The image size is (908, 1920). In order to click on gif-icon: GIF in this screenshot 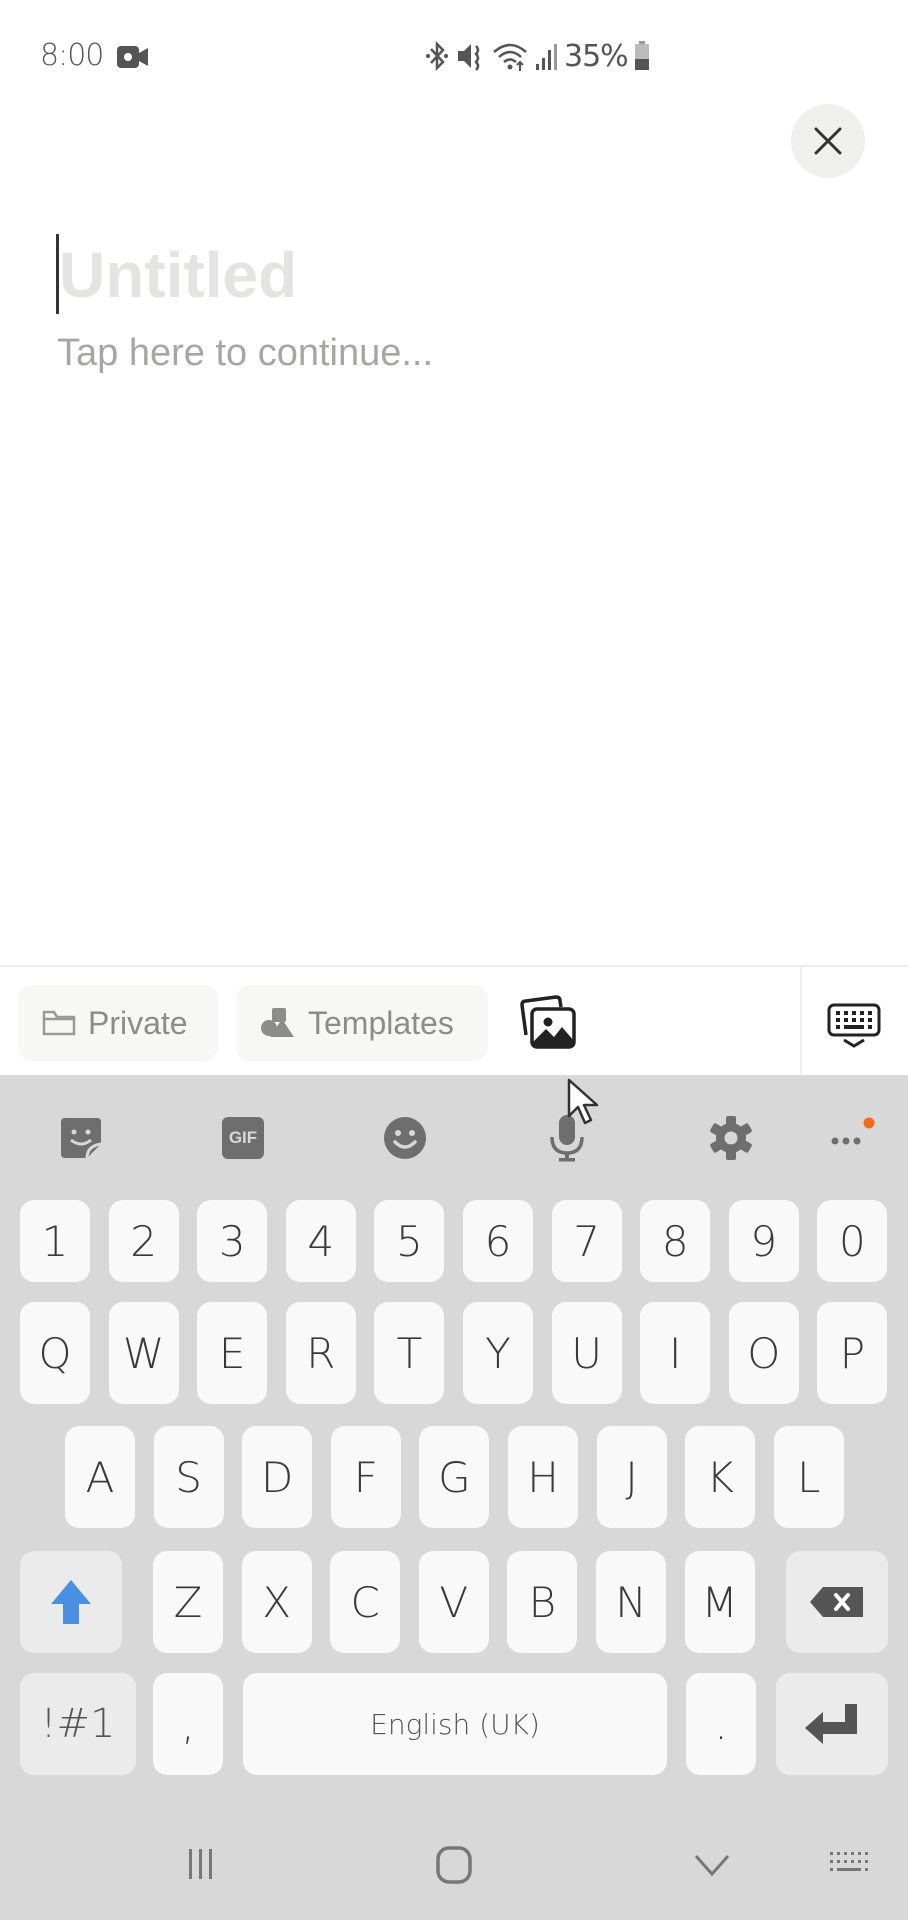, I will do `click(243, 1138)`.